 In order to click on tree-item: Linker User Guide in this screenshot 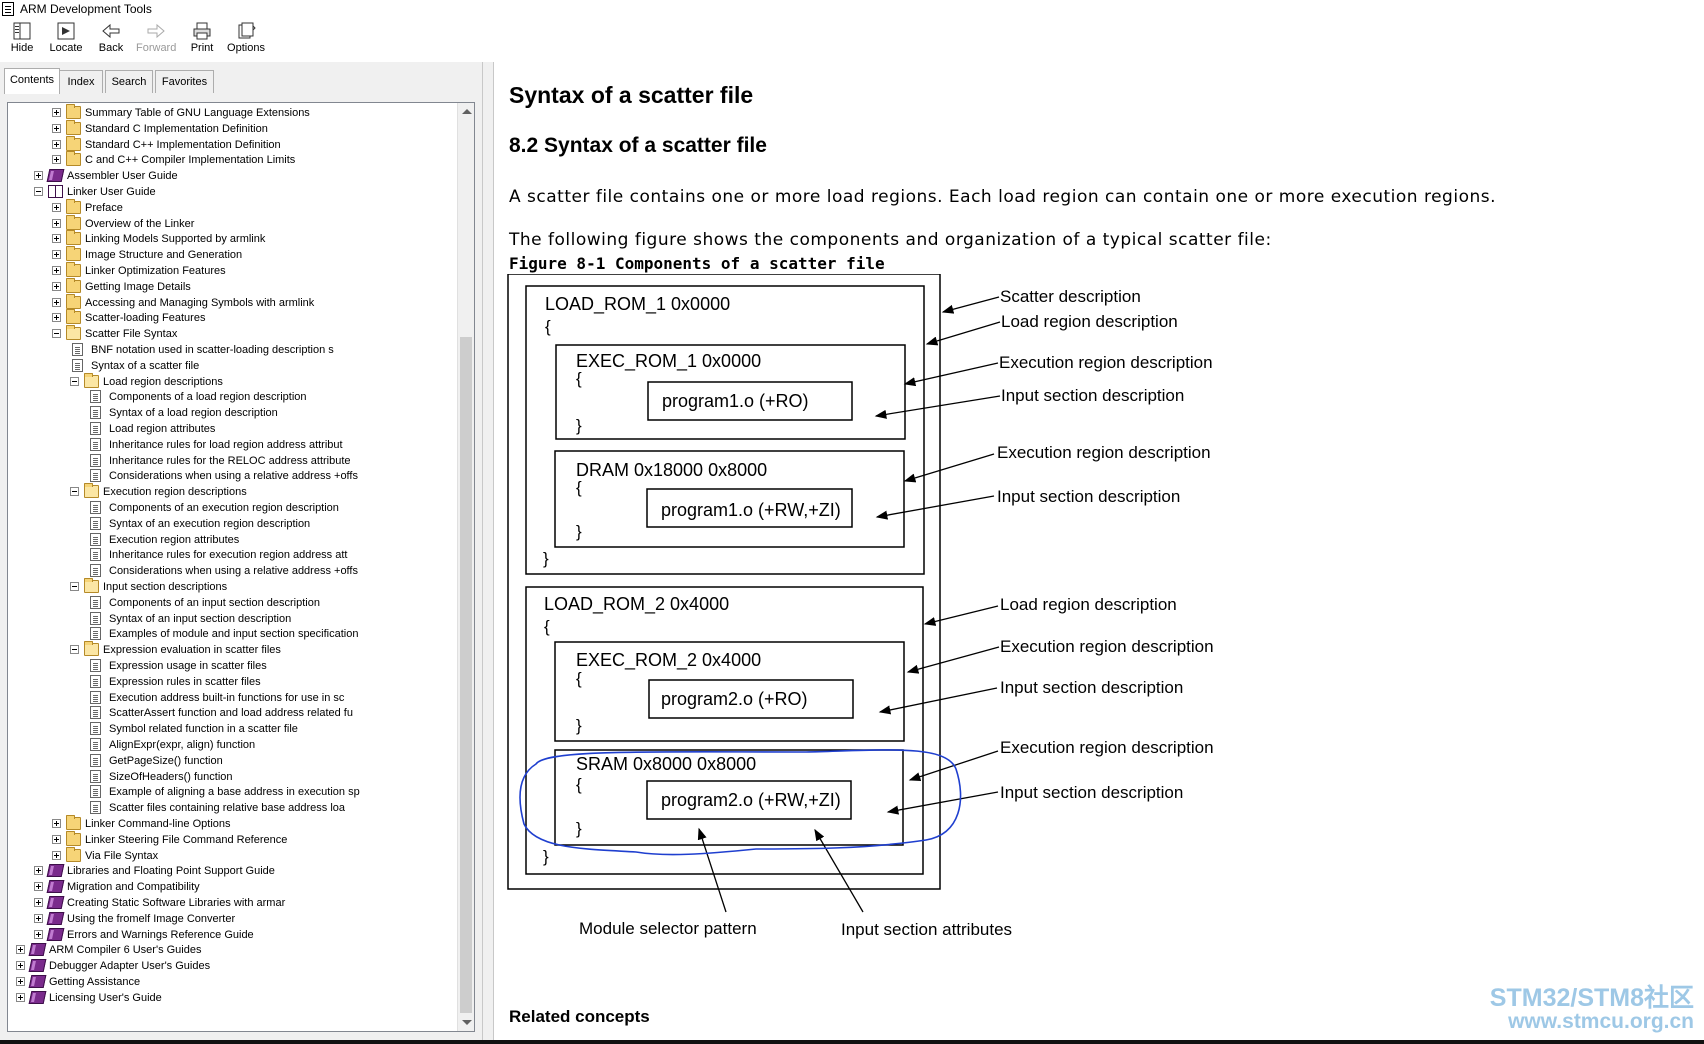, I will do `click(228, 192)`.